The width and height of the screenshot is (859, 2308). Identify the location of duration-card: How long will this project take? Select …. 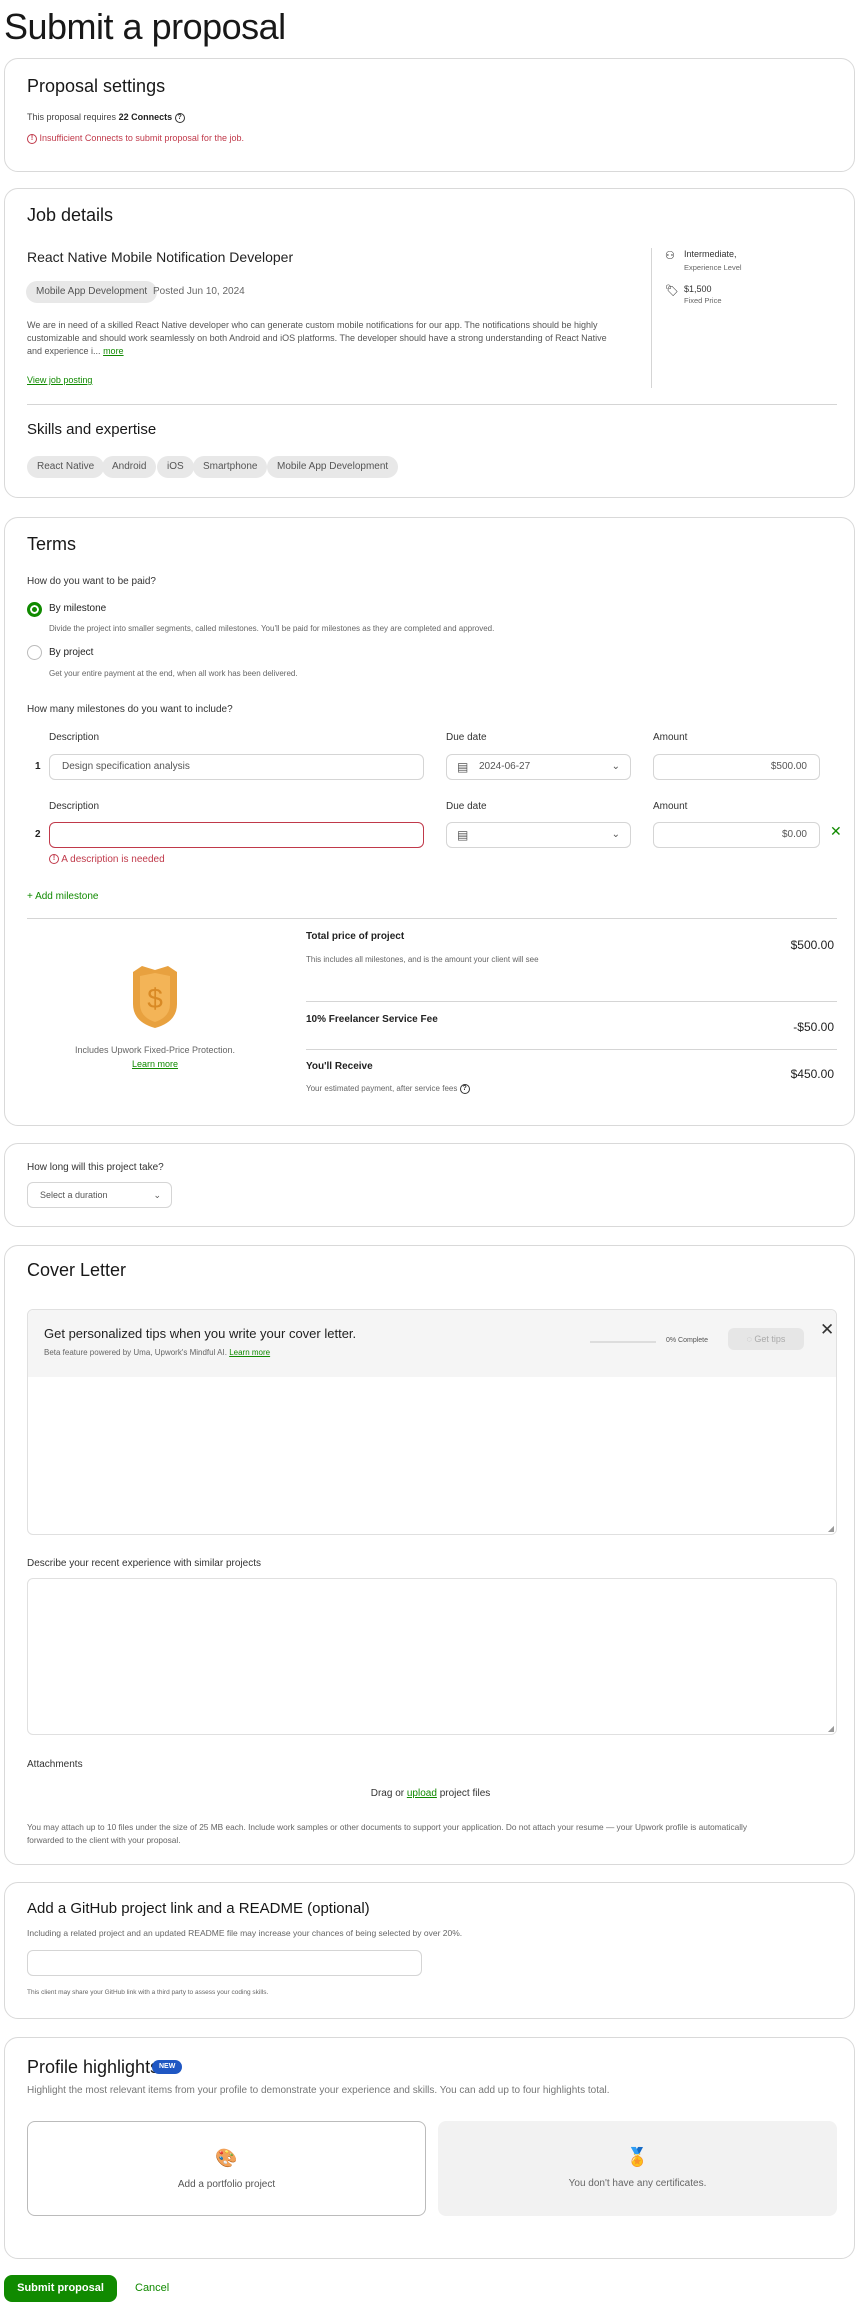
(429, 1185).